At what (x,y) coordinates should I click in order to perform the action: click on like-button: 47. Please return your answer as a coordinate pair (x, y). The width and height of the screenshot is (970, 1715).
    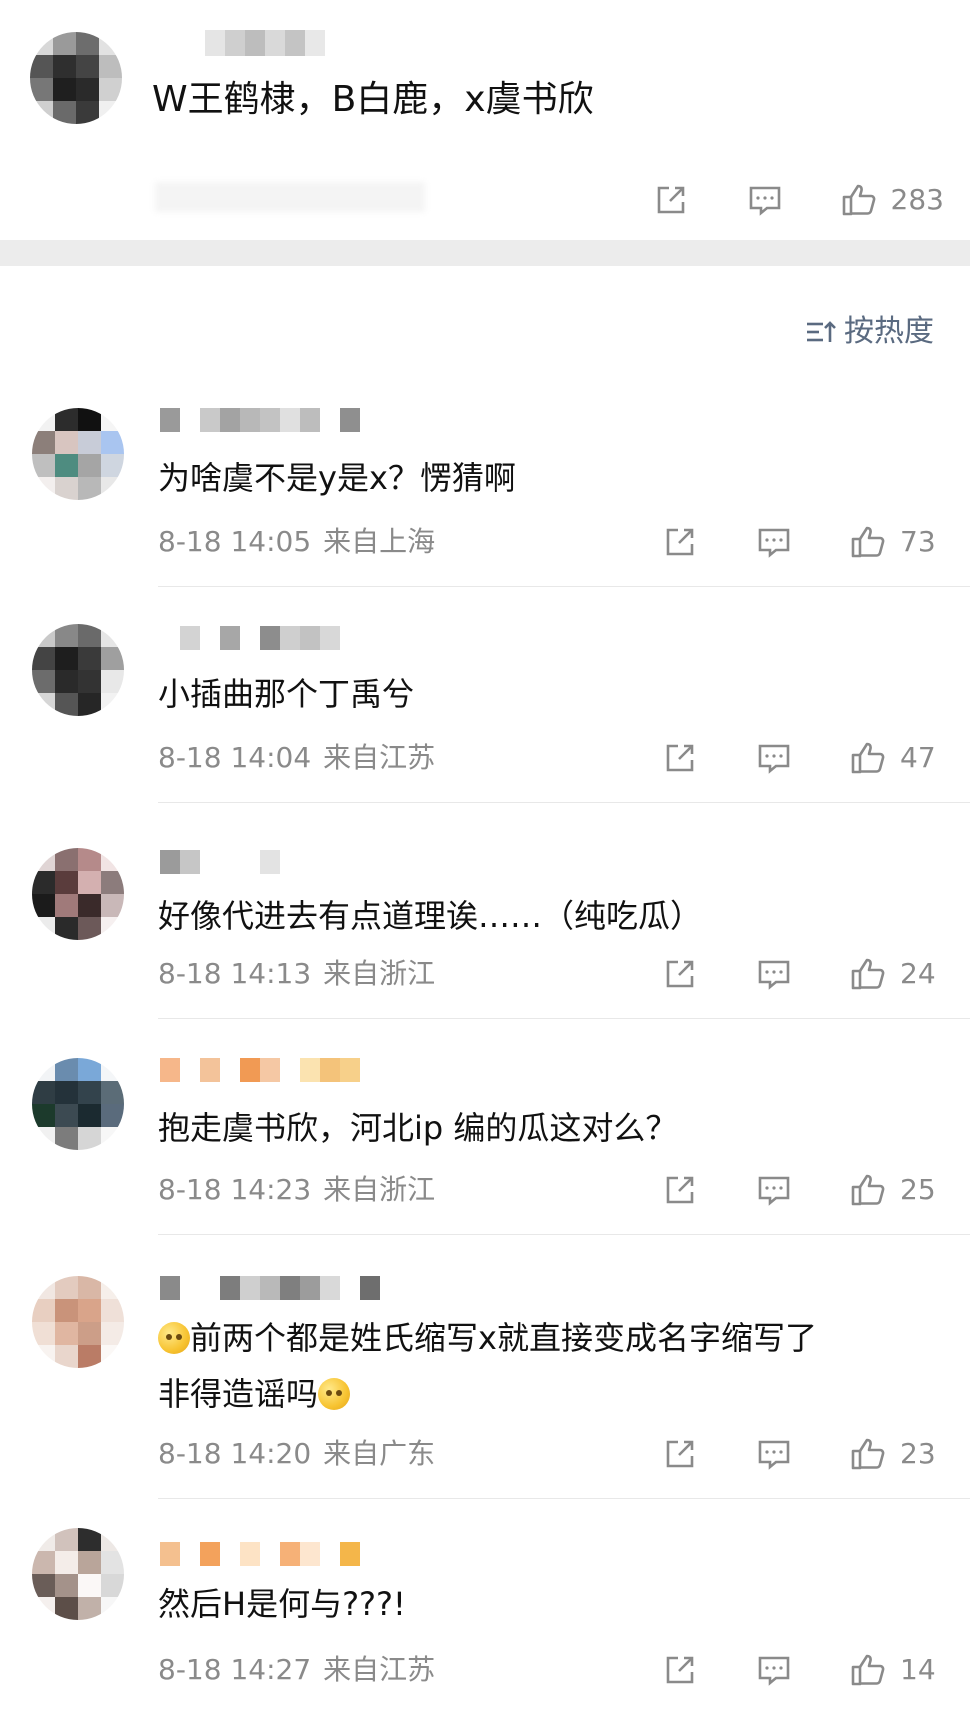
    Looking at the image, I should click on (896, 758).